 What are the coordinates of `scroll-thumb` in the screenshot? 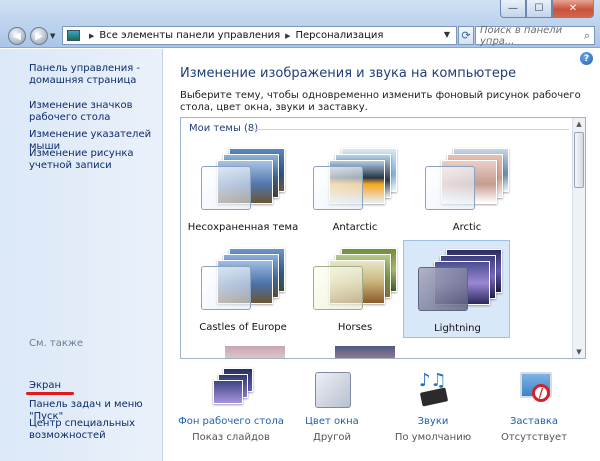 It's located at (579, 160).